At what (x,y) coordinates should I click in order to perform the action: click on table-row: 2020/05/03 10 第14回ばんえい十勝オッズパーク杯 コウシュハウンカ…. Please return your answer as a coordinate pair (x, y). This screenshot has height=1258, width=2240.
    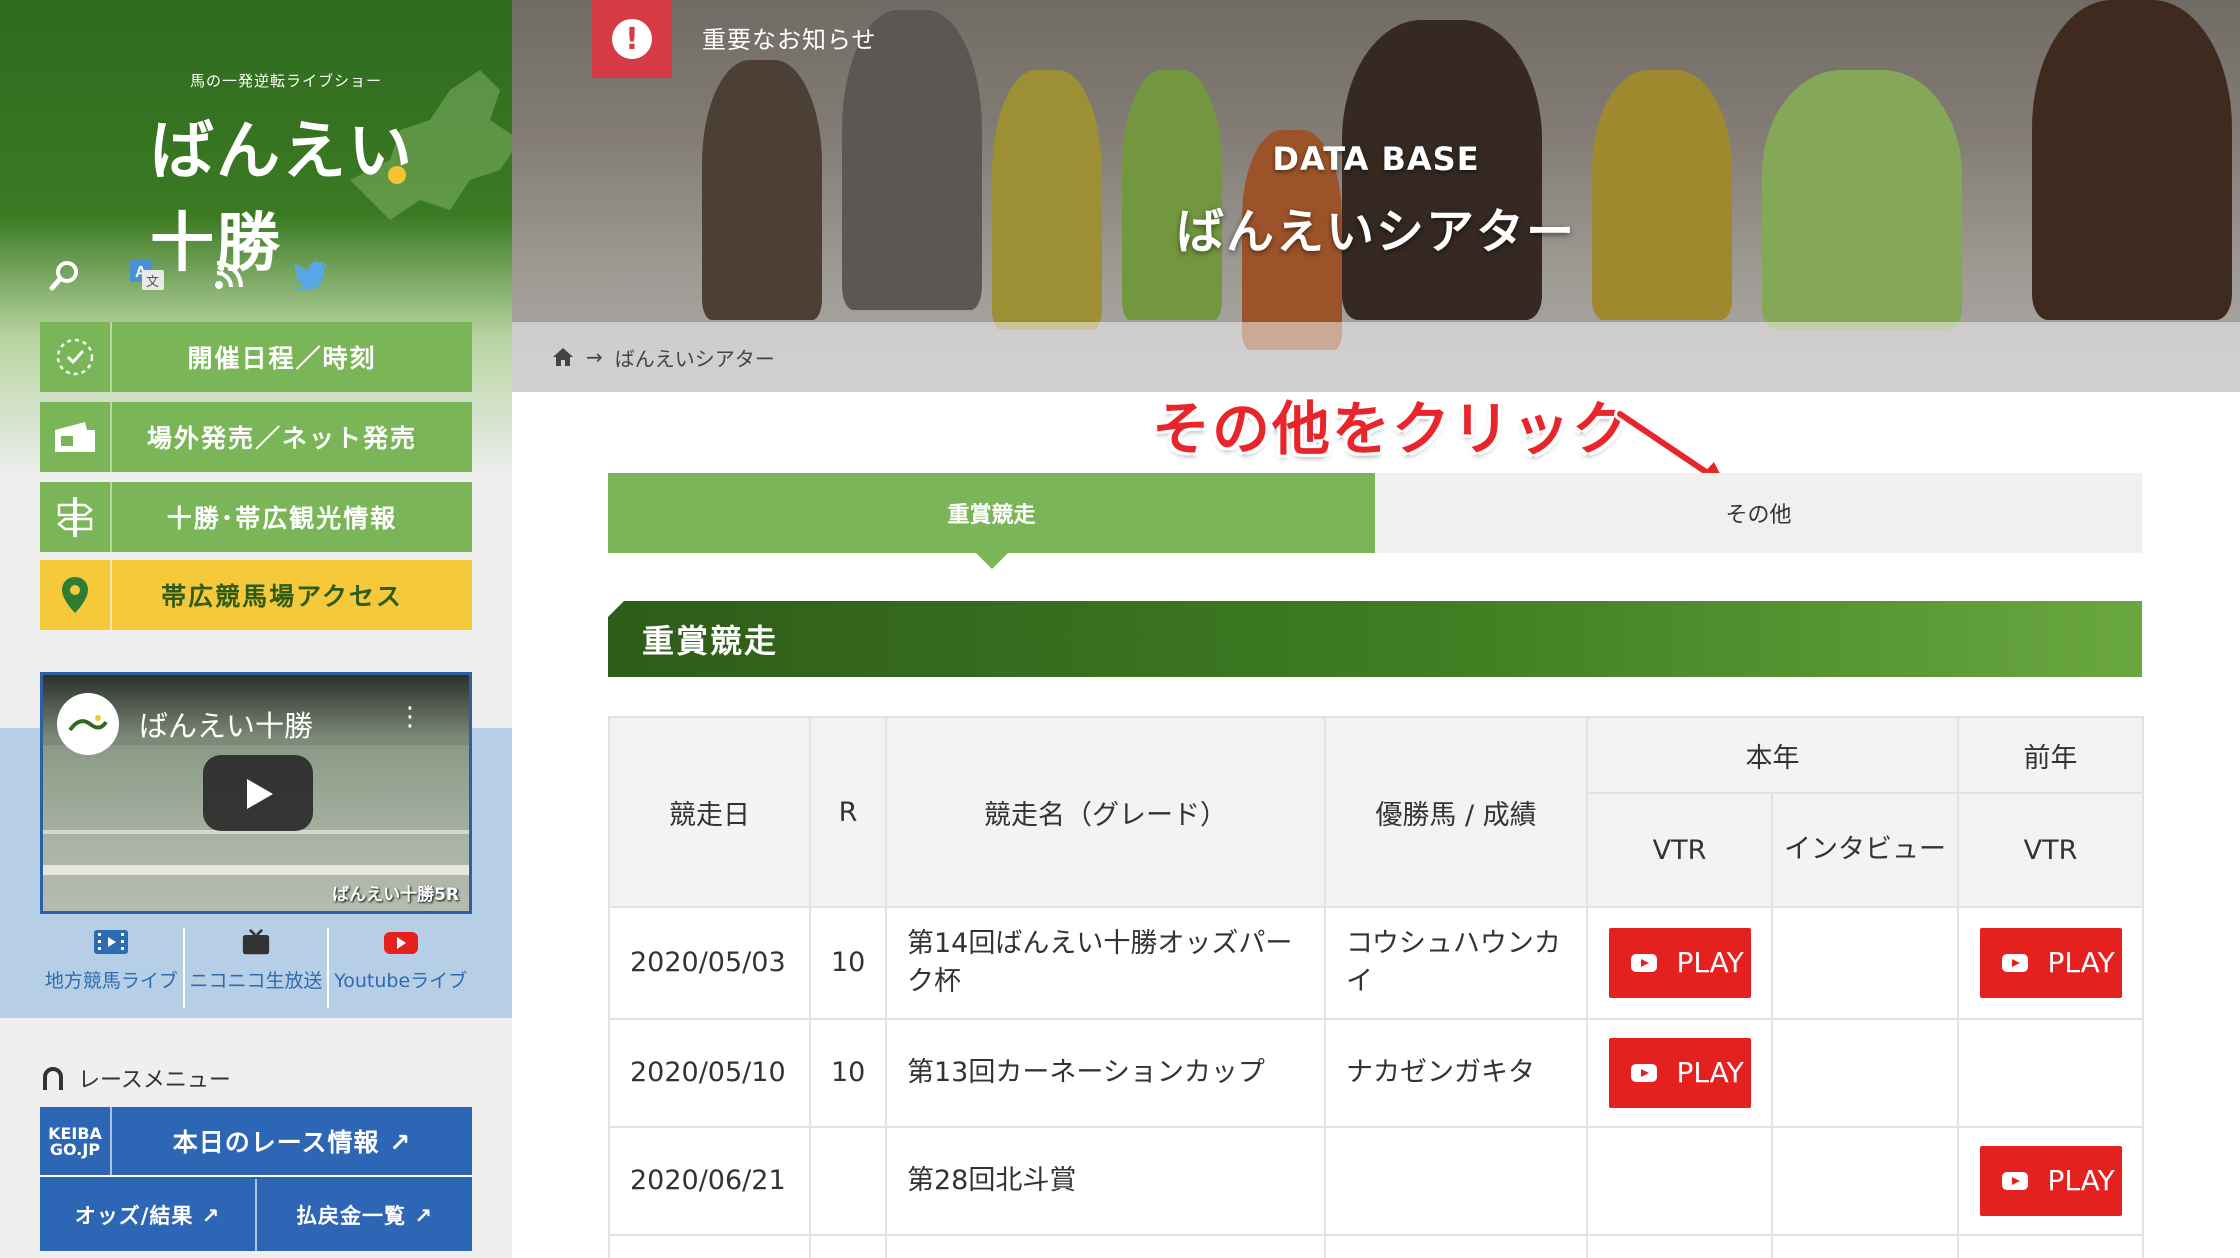
    Looking at the image, I should click on (1376, 963).